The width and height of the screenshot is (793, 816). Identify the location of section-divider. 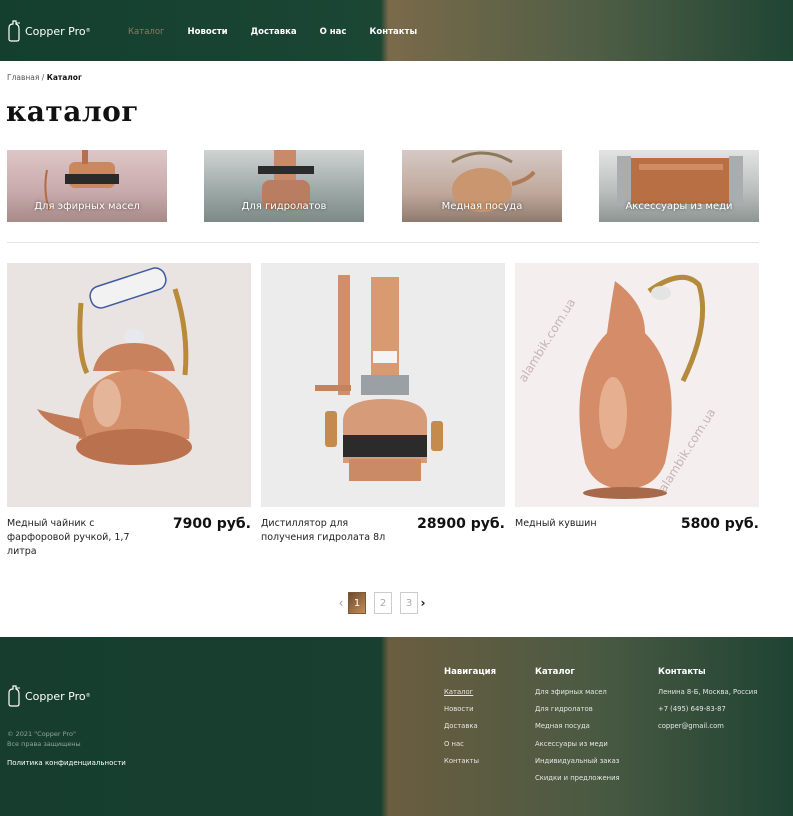
(383, 242).